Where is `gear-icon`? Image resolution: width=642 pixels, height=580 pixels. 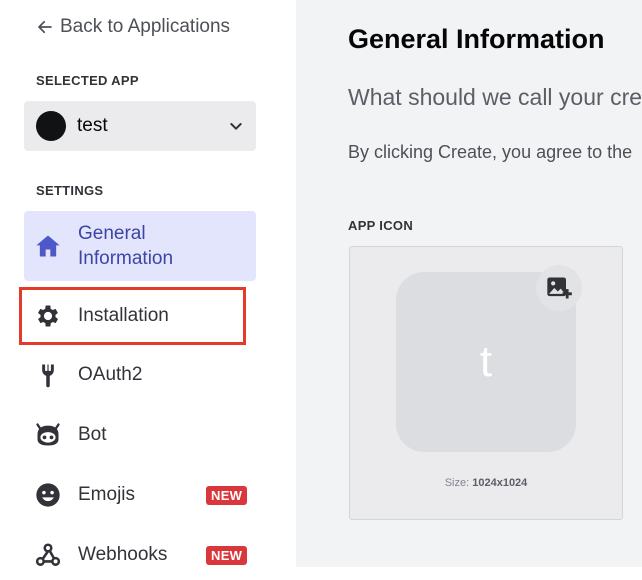 gear-icon is located at coordinates (48, 316).